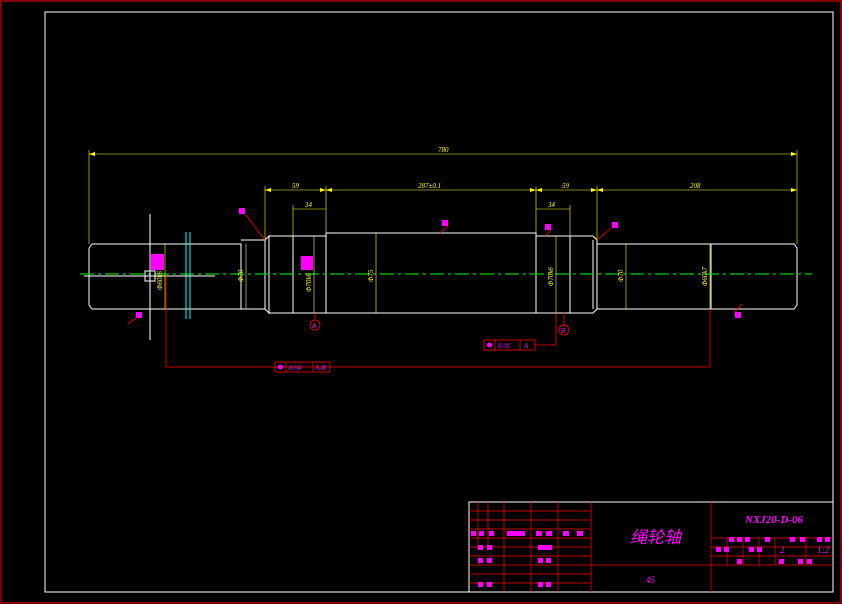 This screenshot has width=842, height=604. I want to click on dim-overall-length: 780, so click(443, 150).